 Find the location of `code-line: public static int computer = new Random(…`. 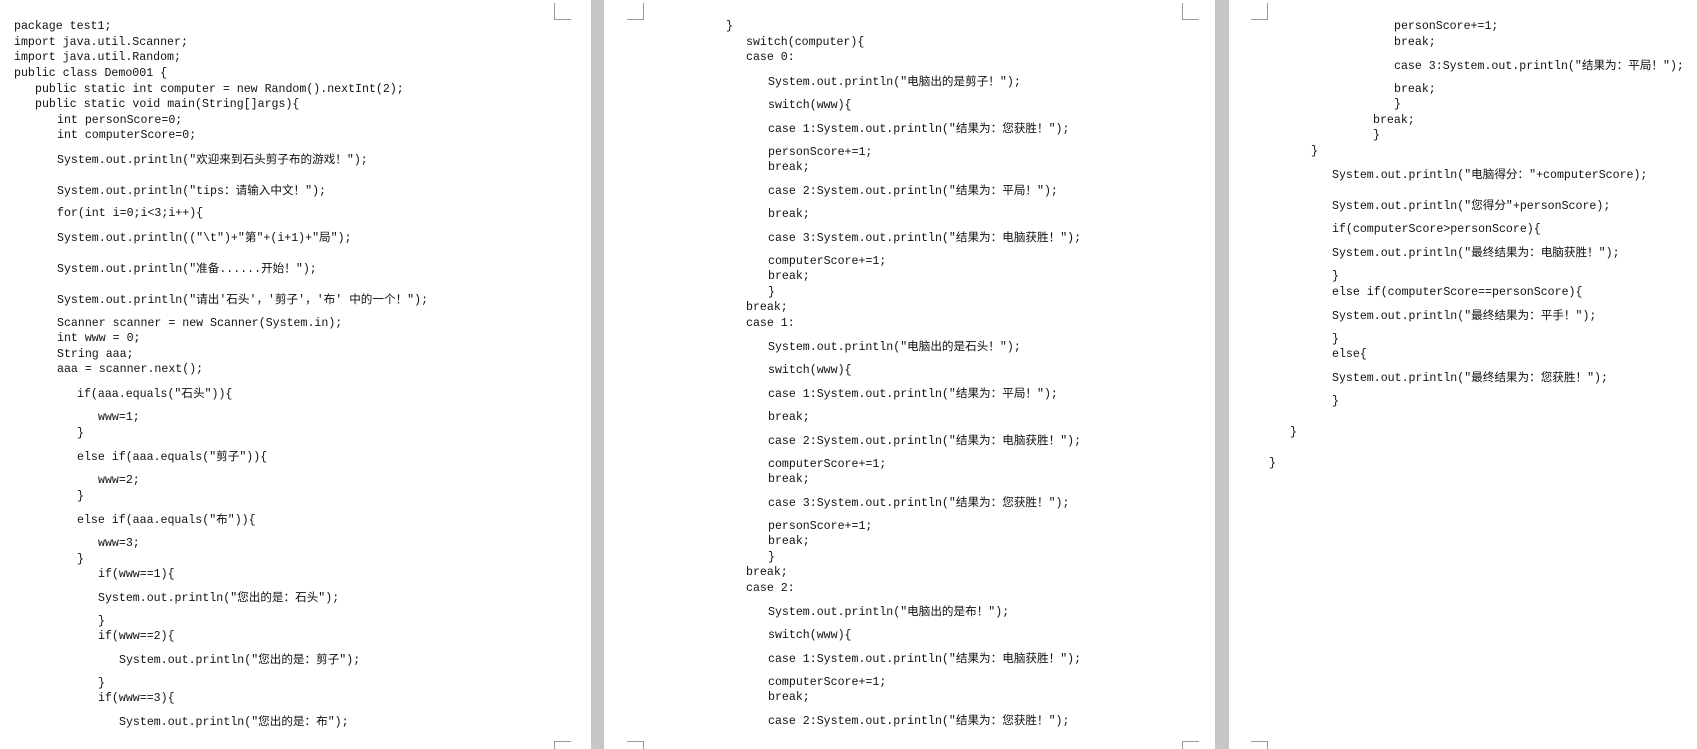

code-line: public static int computer = new Random(… is located at coordinates (219, 89).